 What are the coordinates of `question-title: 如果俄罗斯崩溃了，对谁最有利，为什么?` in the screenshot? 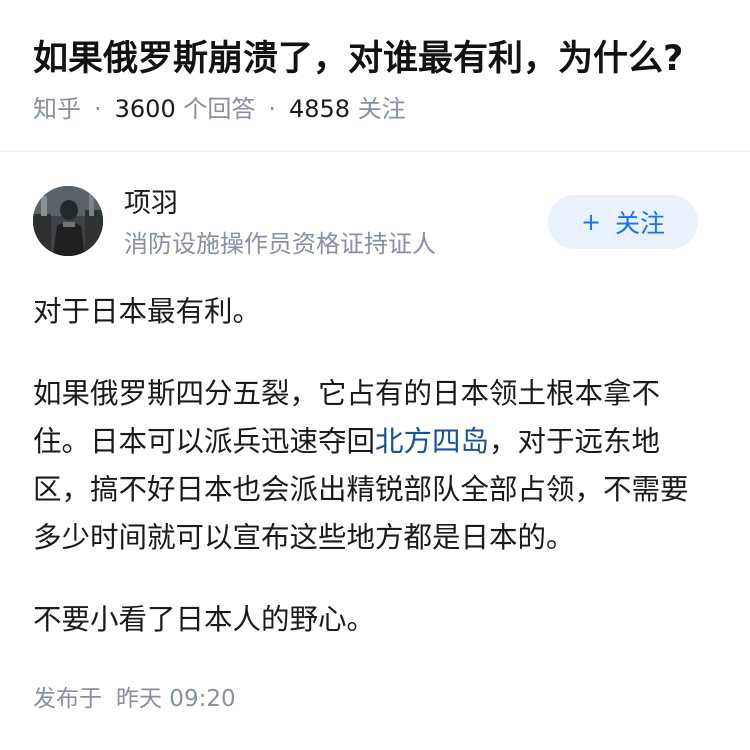 It's located at (358, 59).